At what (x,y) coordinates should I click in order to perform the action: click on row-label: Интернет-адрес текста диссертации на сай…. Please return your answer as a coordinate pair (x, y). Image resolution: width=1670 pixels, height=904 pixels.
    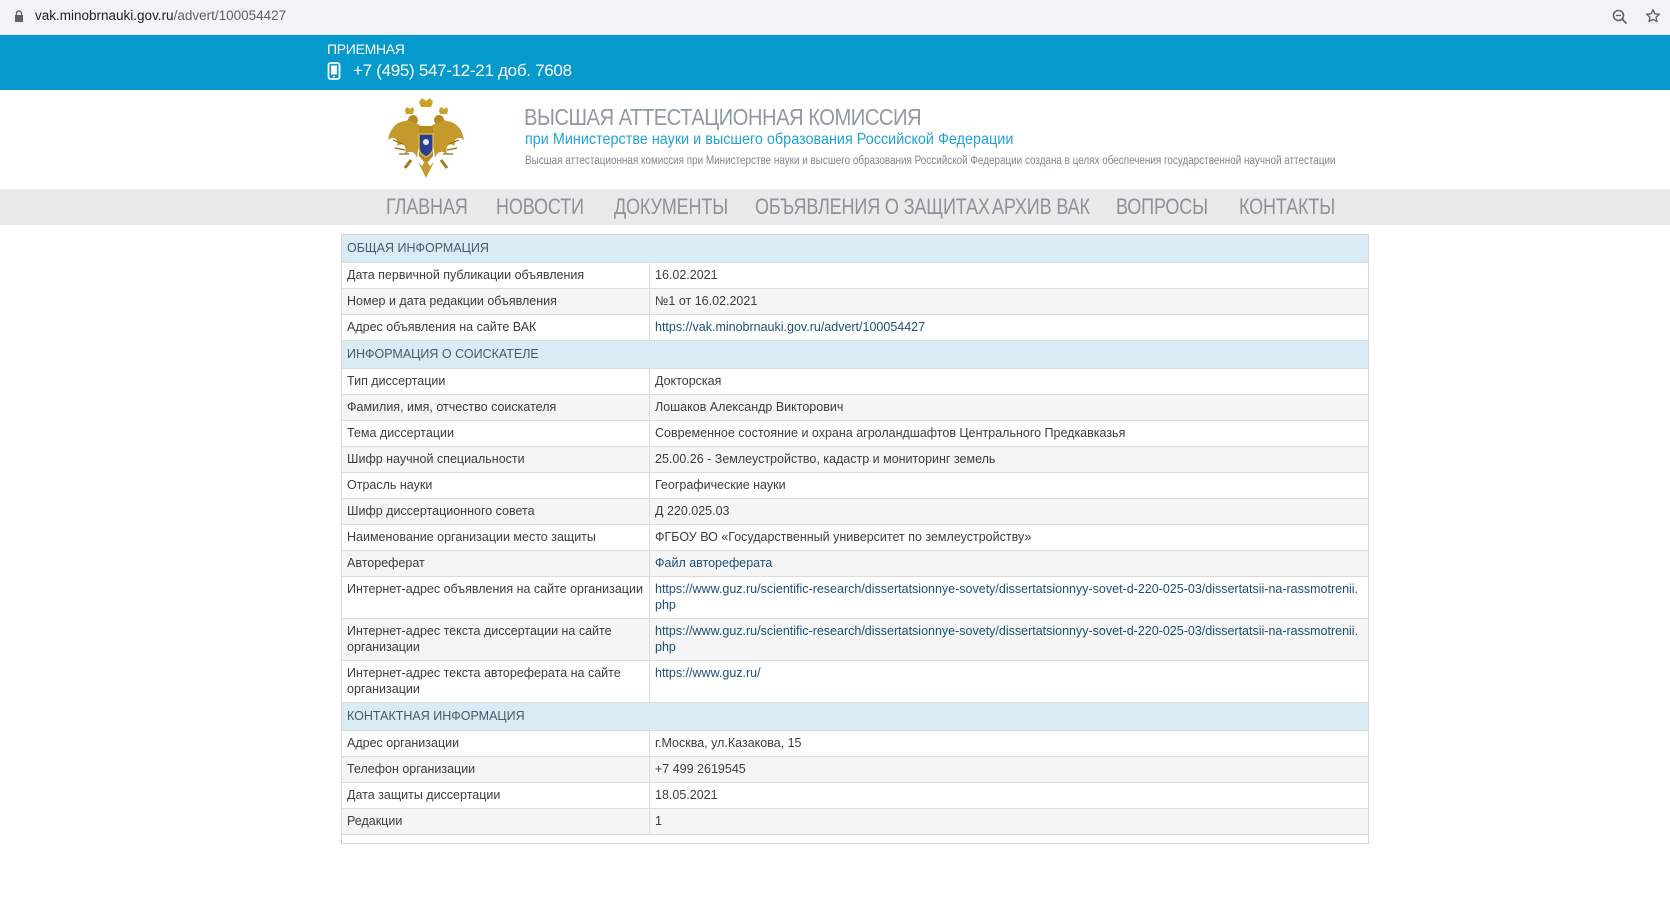
    Looking at the image, I should click on (496, 639).